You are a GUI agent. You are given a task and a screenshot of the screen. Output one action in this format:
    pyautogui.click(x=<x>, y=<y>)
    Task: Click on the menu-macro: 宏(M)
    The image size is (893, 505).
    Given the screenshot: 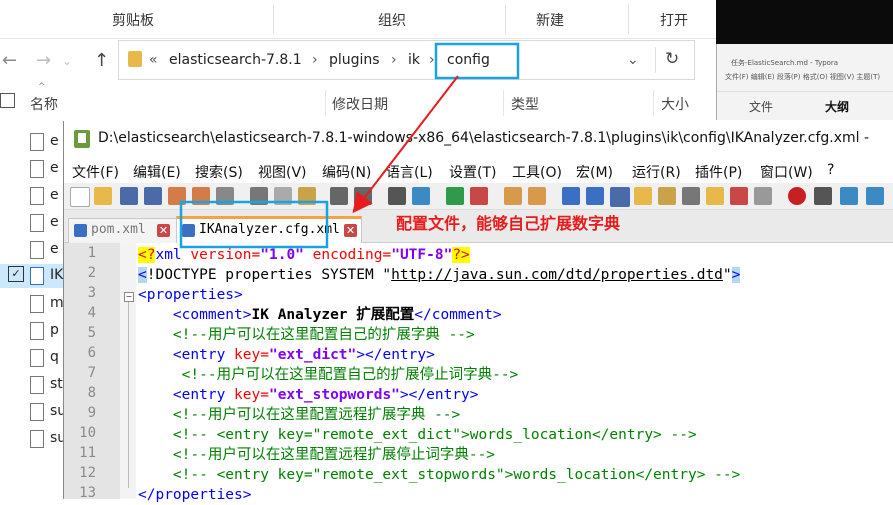 What is the action you would take?
    pyautogui.click(x=594, y=172)
    